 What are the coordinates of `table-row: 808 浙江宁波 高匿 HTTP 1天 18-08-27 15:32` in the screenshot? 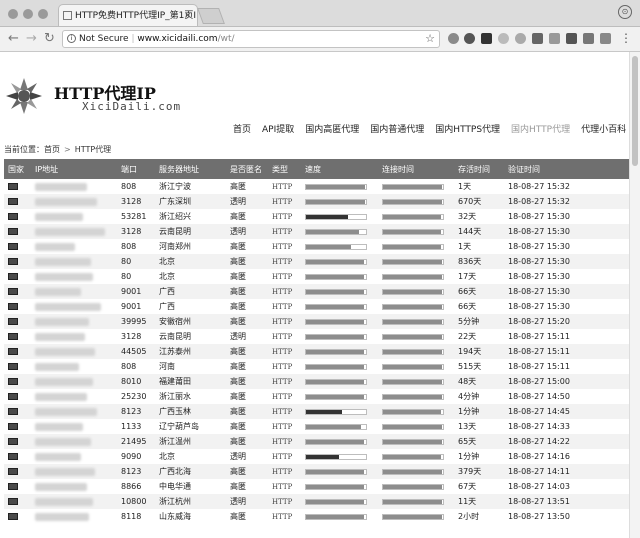 It's located at (317, 186).